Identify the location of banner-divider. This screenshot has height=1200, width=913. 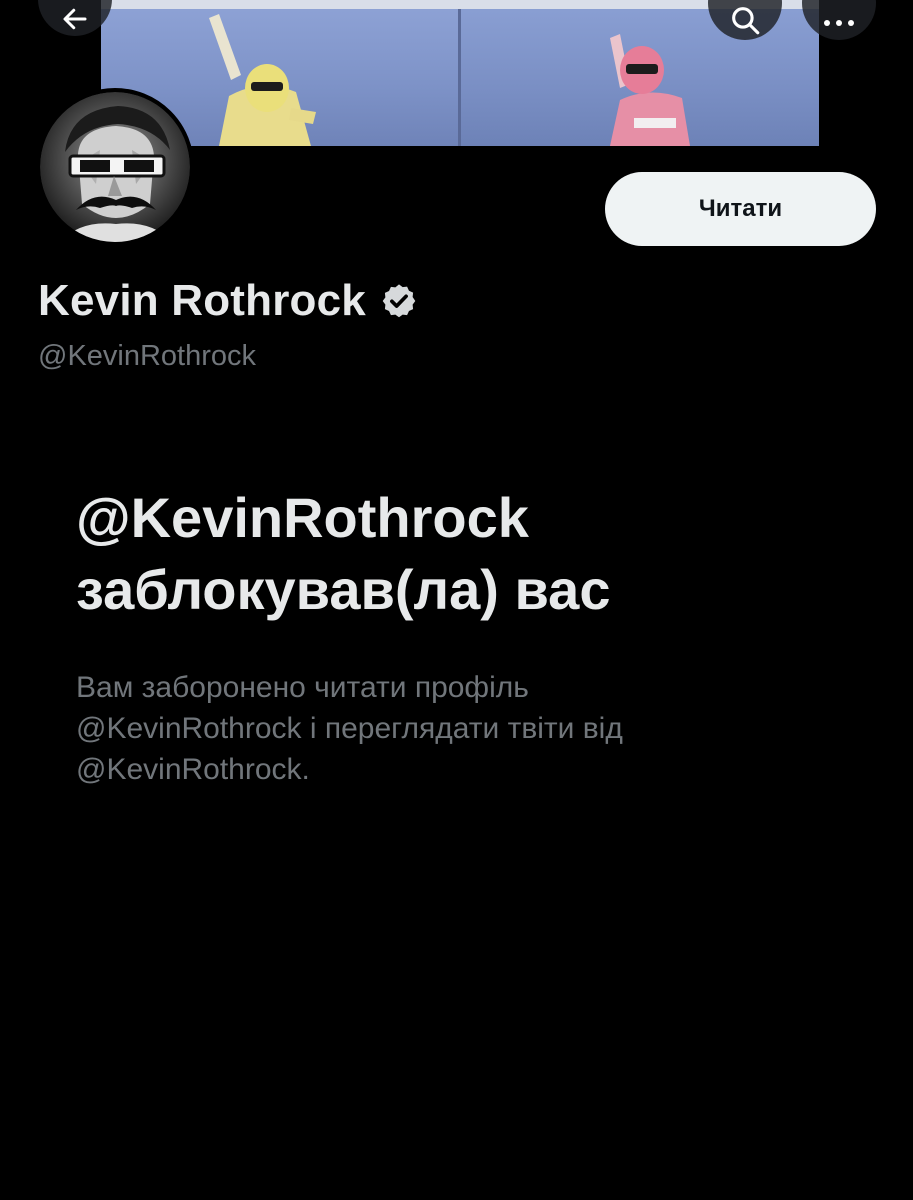
(459, 73).